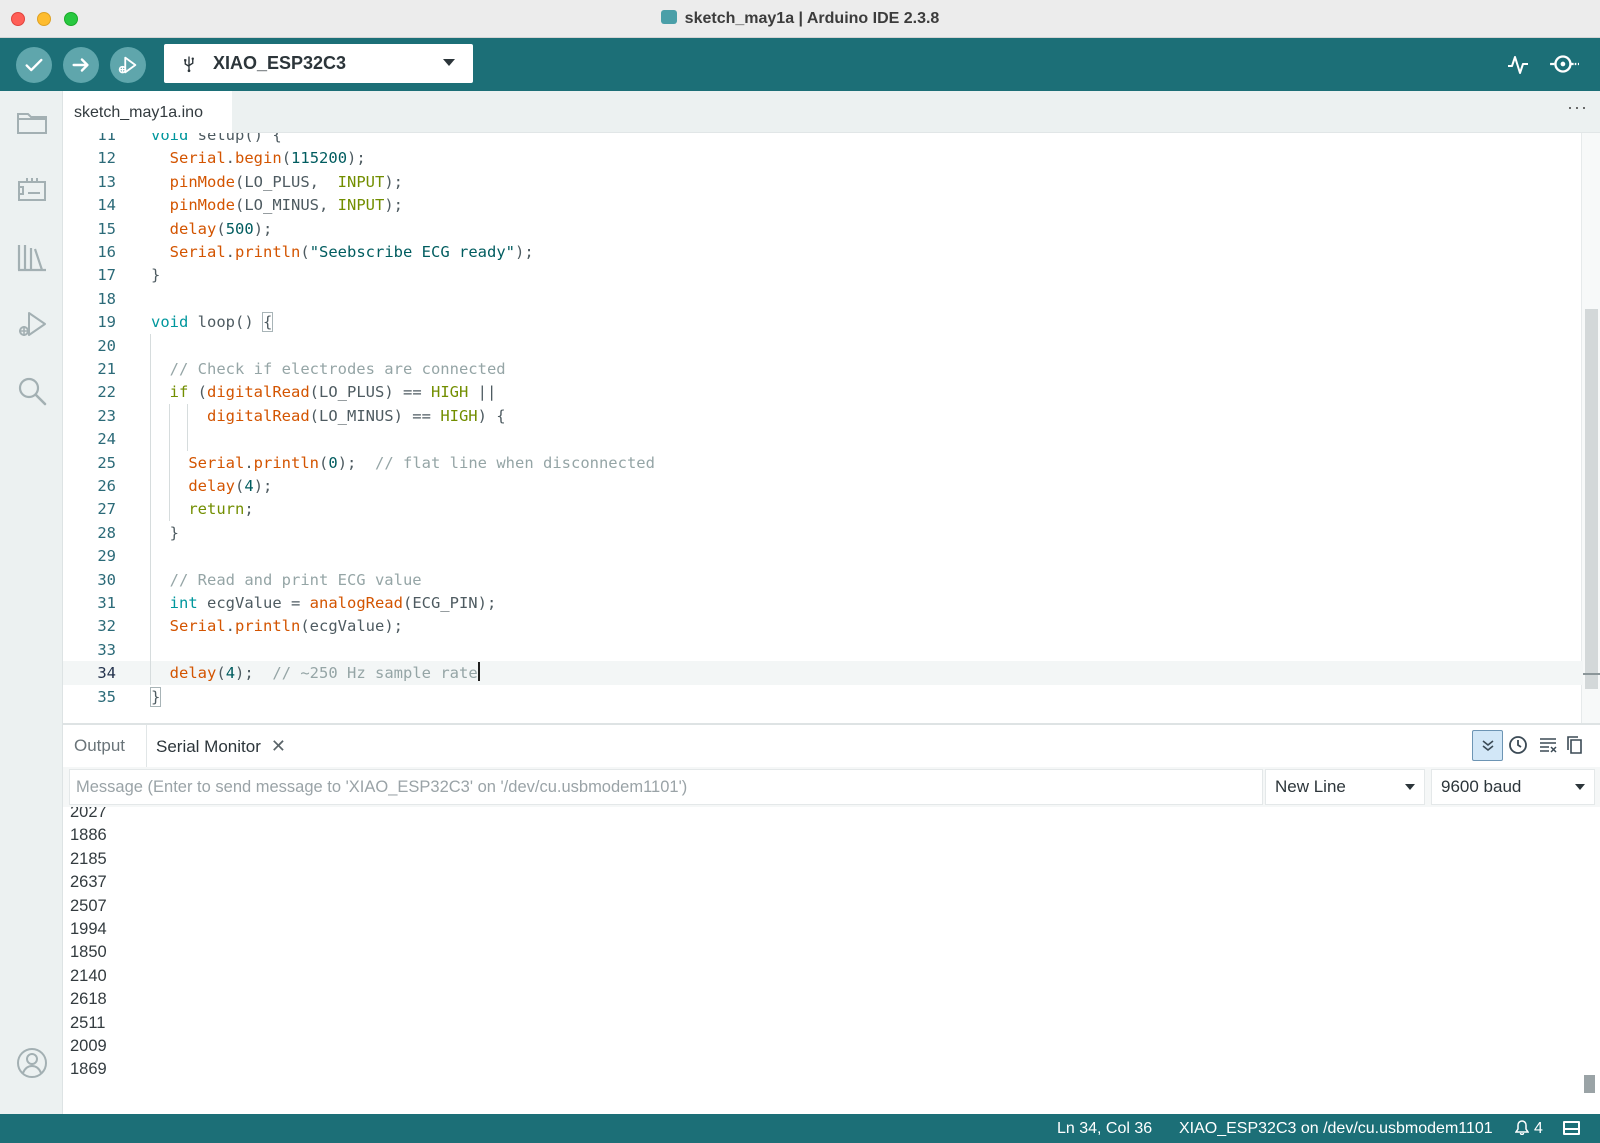 This screenshot has width=1600, height=1143. Describe the element at coordinates (823, 205) in the screenshot. I see `code-line: 14 pinMode(LO_MINUS, INPUT);` at that location.